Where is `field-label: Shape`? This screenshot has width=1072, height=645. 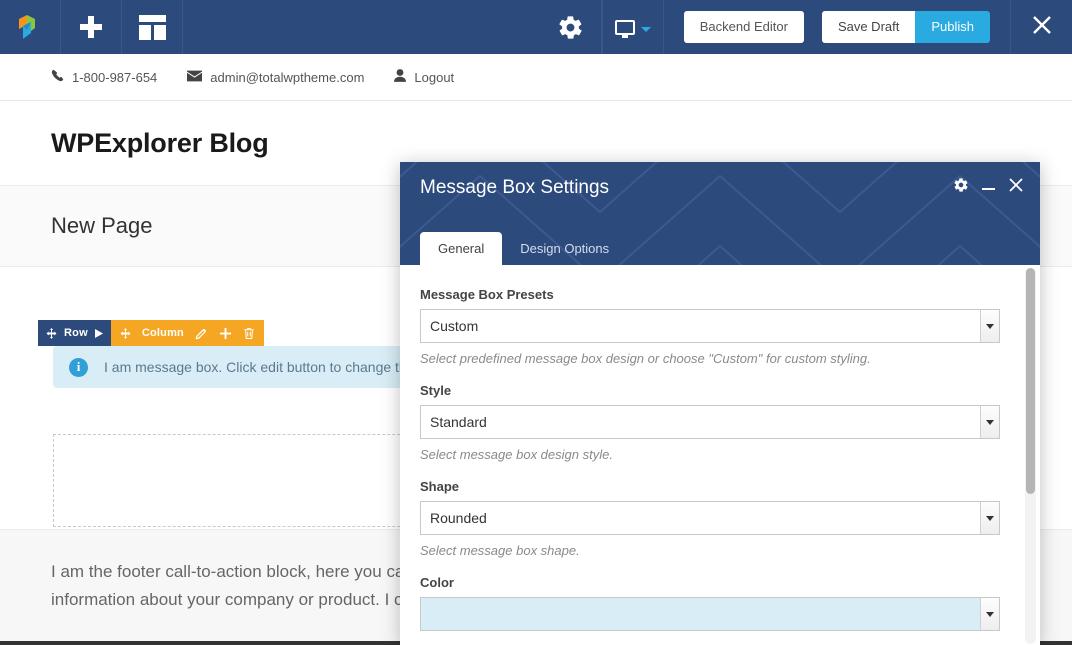
field-label: Shape is located at coordinates (440, 486).